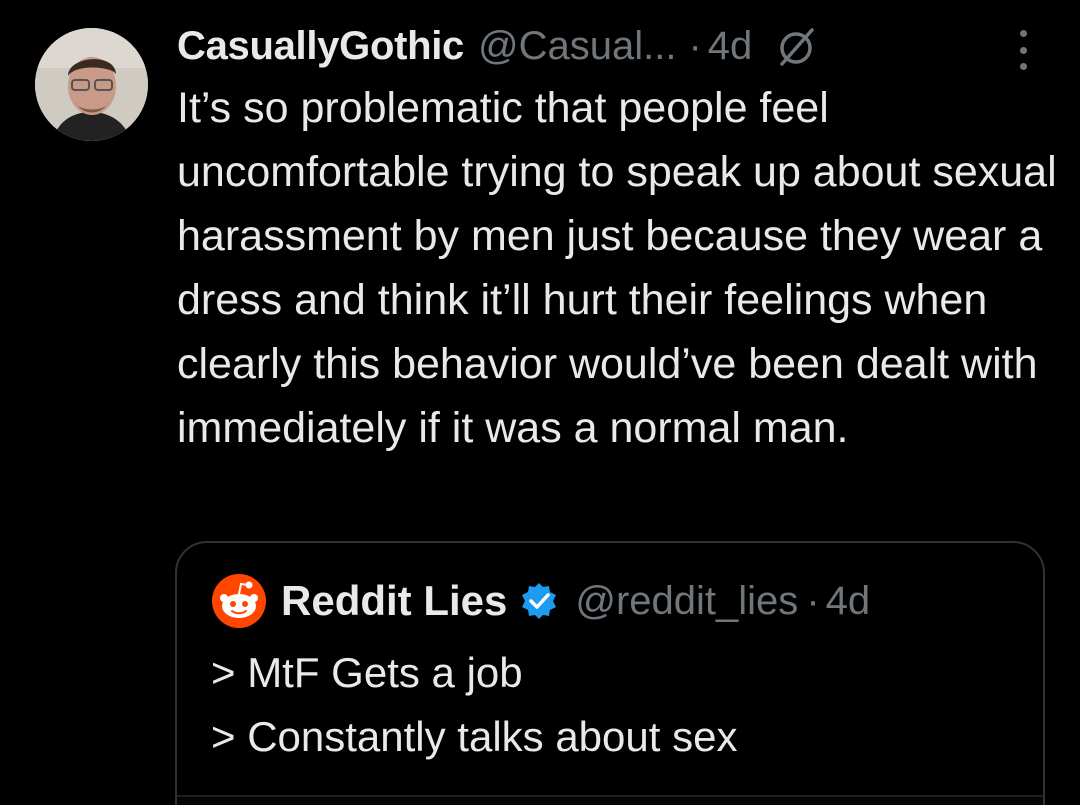 The height and width of the screenshot is (805, 1080). I want to click on no-replies-icon, so click(796, 46).